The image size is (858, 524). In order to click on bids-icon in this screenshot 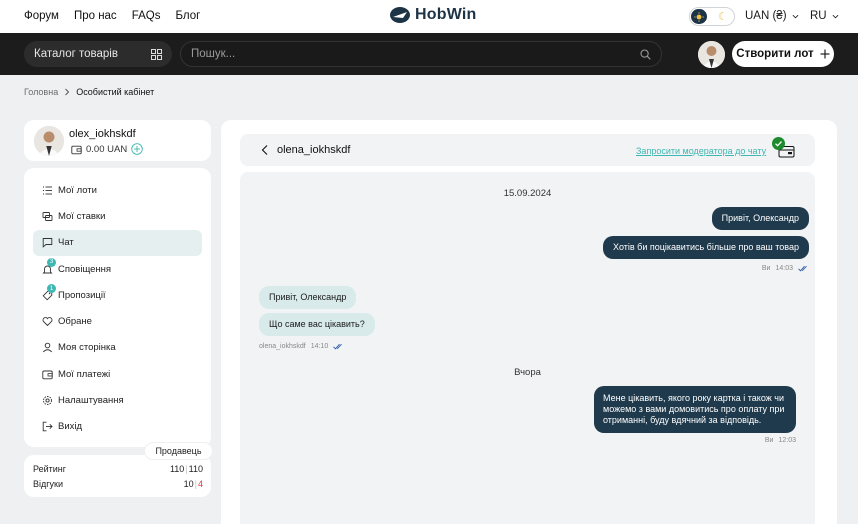, I will do `click(47, 216)`.